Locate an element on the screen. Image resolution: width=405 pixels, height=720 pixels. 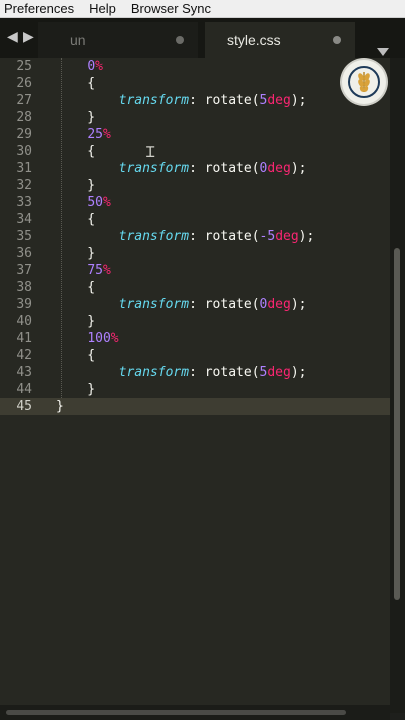
code-line: 25% is located at coordinates (223, 134).